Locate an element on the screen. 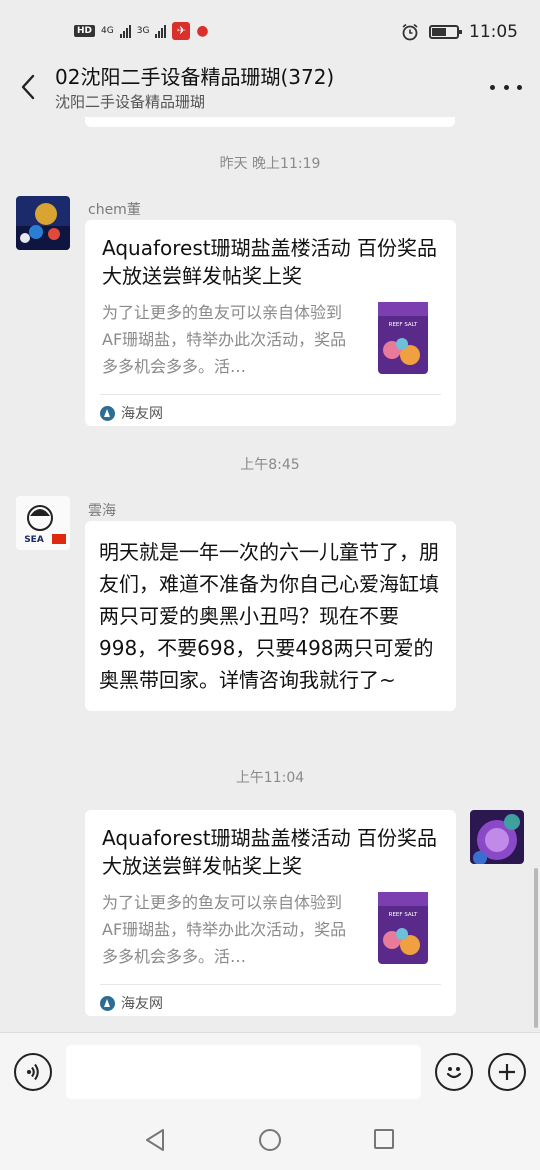  signal-3g-label: 3G is located at coordinates (143, 31).